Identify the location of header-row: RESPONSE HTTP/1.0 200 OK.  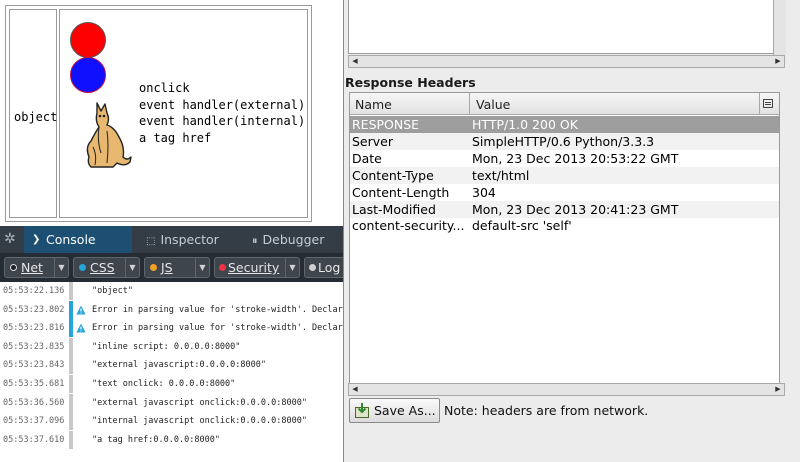
(564, 124).